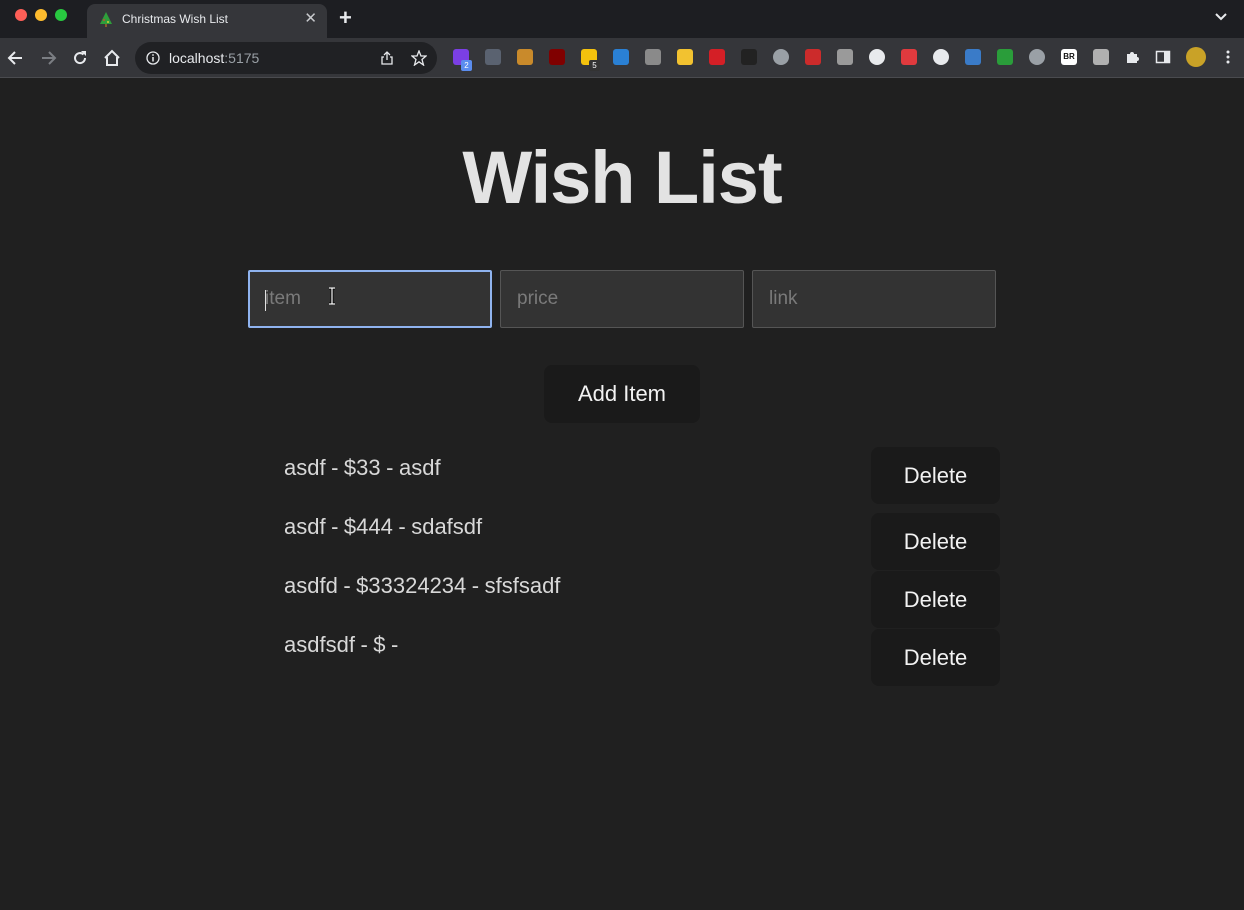 The height and width of the screenshot is (910, 1244). What do you see at coordinates (153, 58) in the screenshot?
I see `site-info-icon` at bounding box center [153, 58].